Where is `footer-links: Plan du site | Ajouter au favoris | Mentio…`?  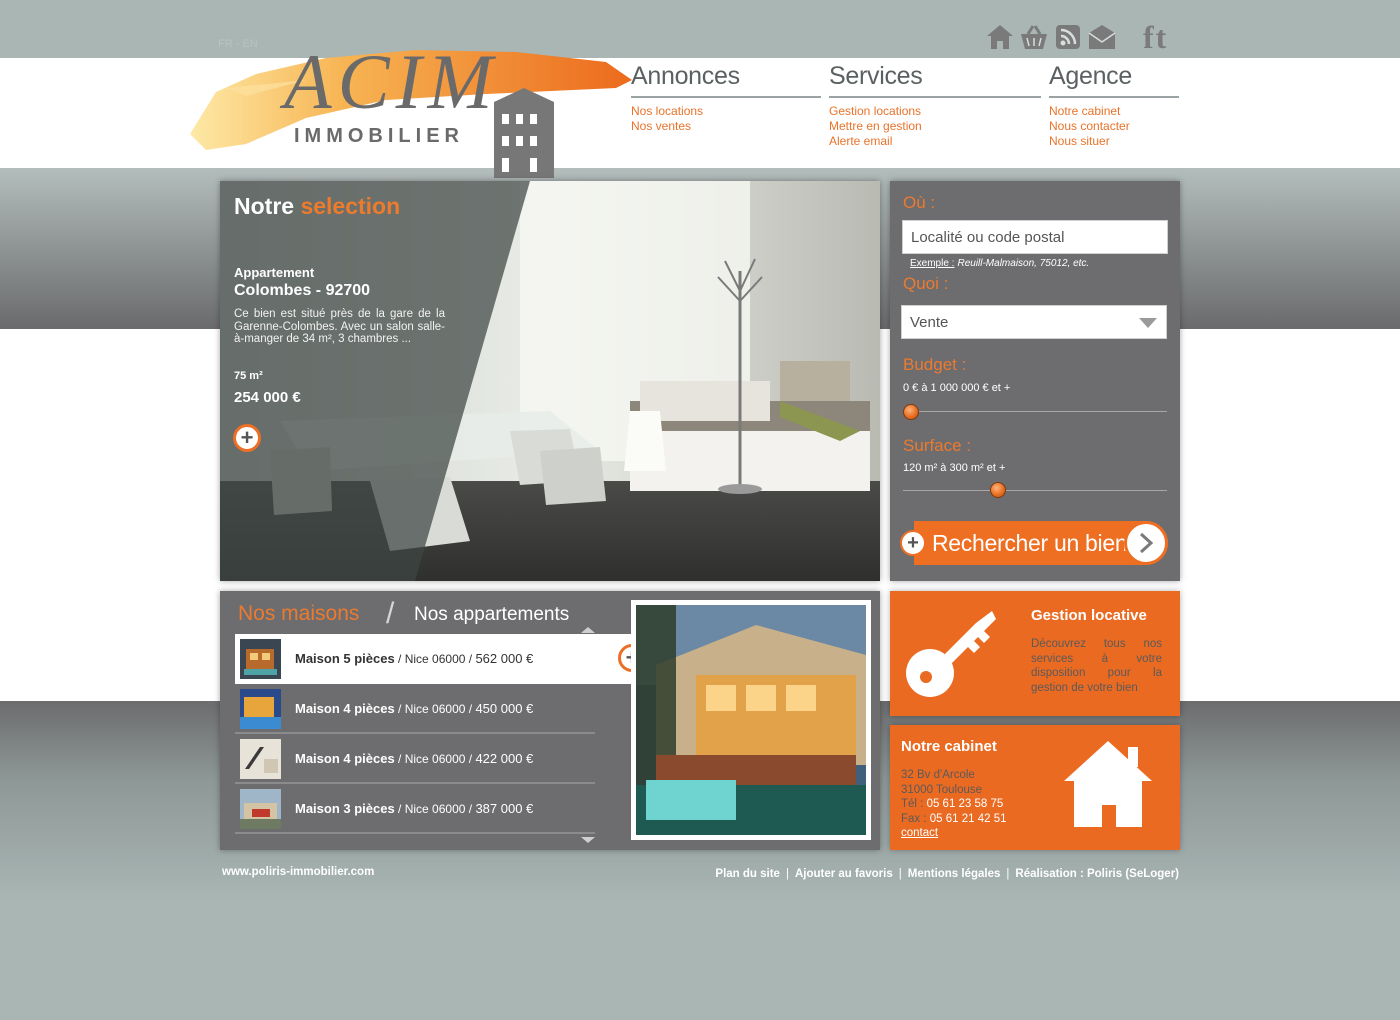 footer-links: Plan du site | Ajouter au favoris | Mentio… is located at coordinates (947, 874).